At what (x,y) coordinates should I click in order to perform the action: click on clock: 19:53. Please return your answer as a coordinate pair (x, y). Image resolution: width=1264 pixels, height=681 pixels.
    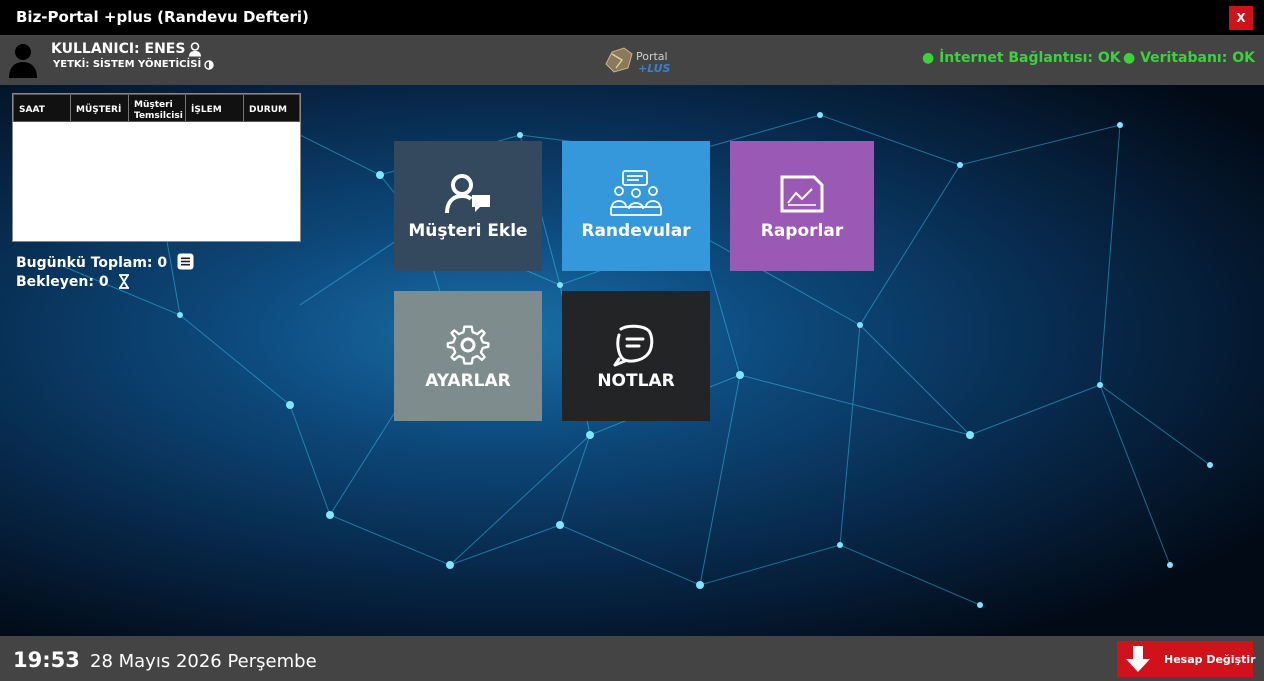
    Looking at the image, I should click on (46, 660).